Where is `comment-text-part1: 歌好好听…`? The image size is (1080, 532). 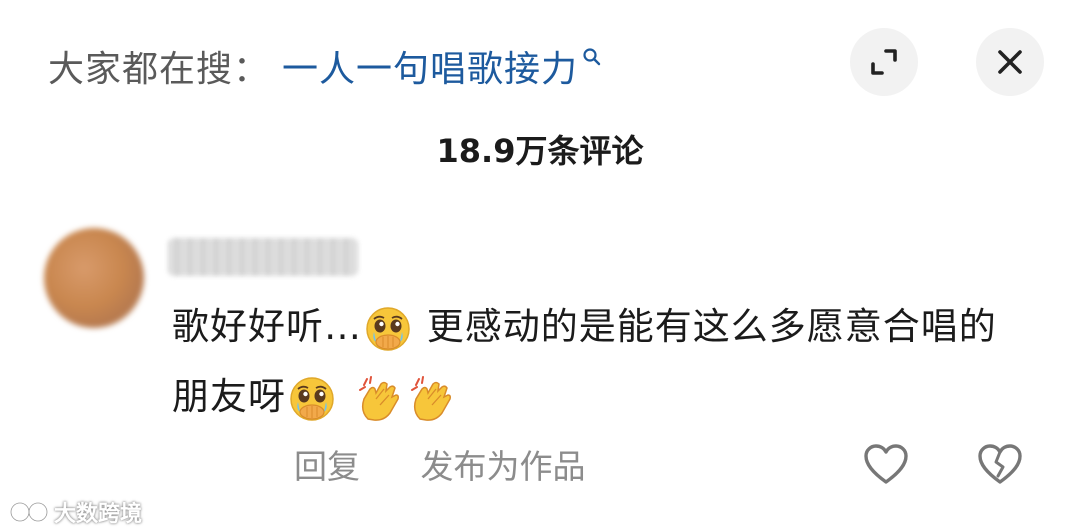 comment-text-part1: 歌好好听… is located at coordinates (267, 326).